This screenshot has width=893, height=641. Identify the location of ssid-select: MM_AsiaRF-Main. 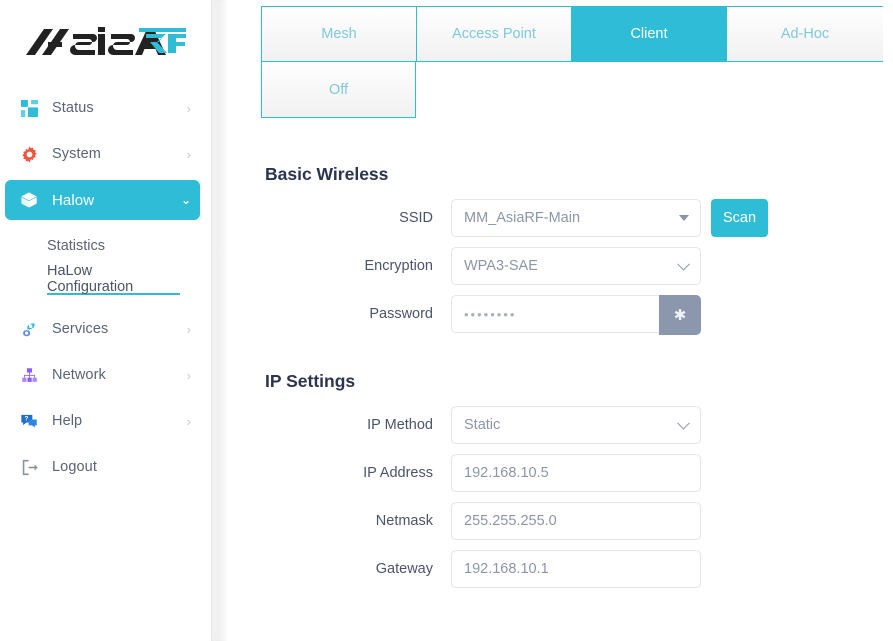
(576, 218).